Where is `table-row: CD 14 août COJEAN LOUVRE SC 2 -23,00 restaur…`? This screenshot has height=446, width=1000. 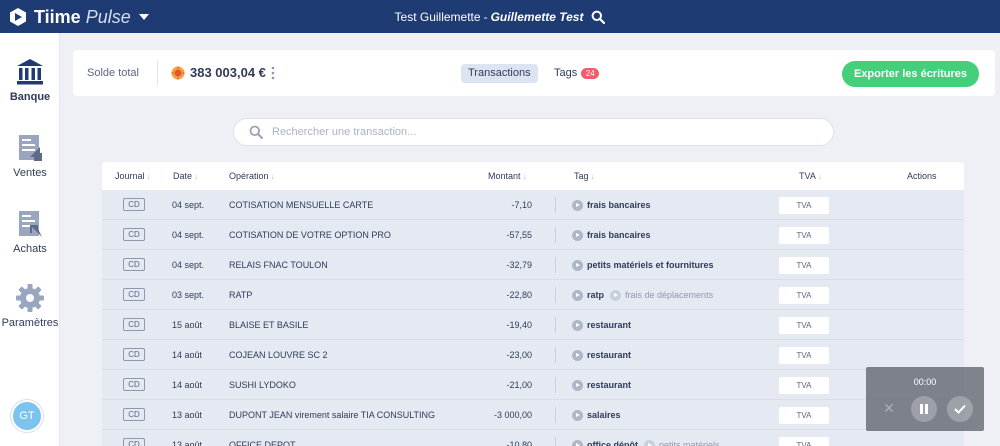
table-row: CD 14 août COJEAN LOUVRE SC 2 -23,00 restaur… is located at coordinates (533, 355).